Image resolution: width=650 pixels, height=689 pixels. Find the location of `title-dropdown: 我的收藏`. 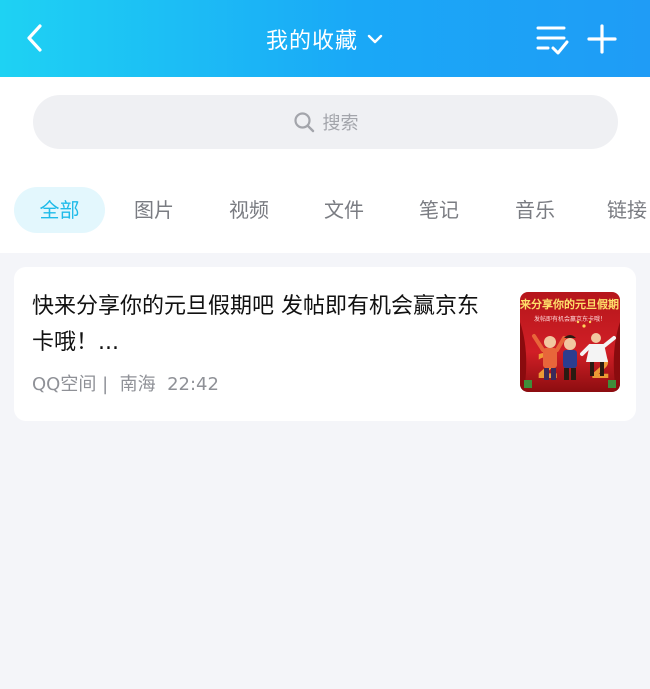

title-dropdown: 我的收藏 is located at coordinates (325, 39).